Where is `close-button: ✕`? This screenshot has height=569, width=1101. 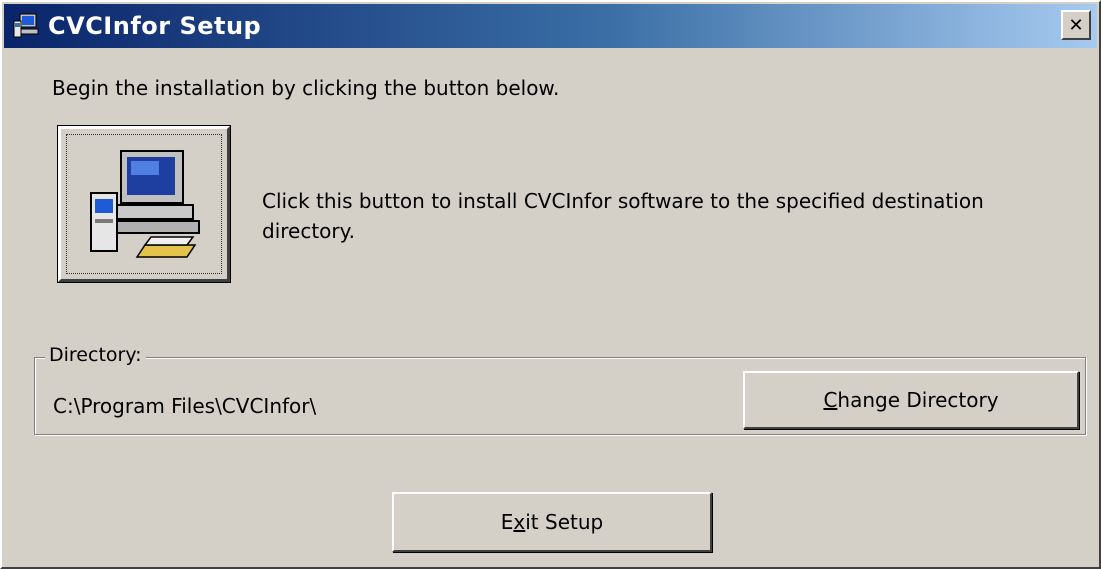 close-button: ✕ is located at coordinates (1076, 25).